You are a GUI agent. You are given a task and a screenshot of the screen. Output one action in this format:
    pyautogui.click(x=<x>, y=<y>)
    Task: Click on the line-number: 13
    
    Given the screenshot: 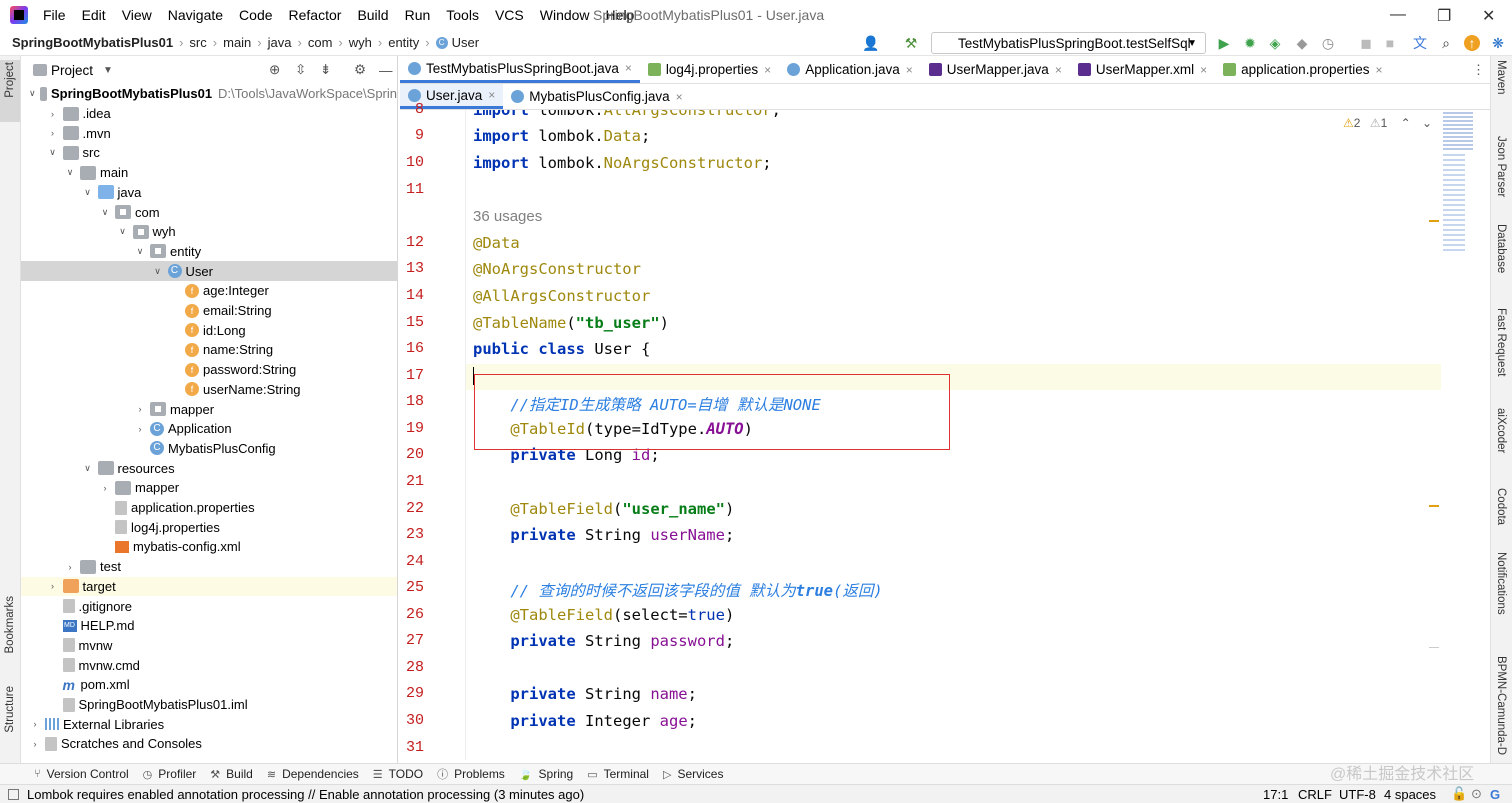 What is the action you would take?
    pyautogui.click(x=412, y=268)
    